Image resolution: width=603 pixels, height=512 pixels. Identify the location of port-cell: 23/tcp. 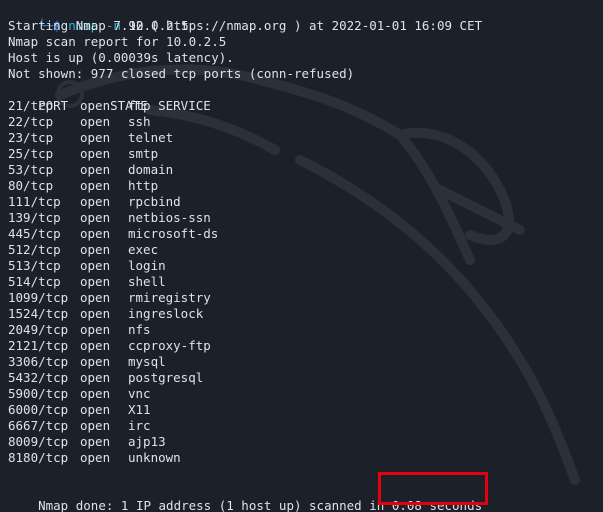
(31, 137).